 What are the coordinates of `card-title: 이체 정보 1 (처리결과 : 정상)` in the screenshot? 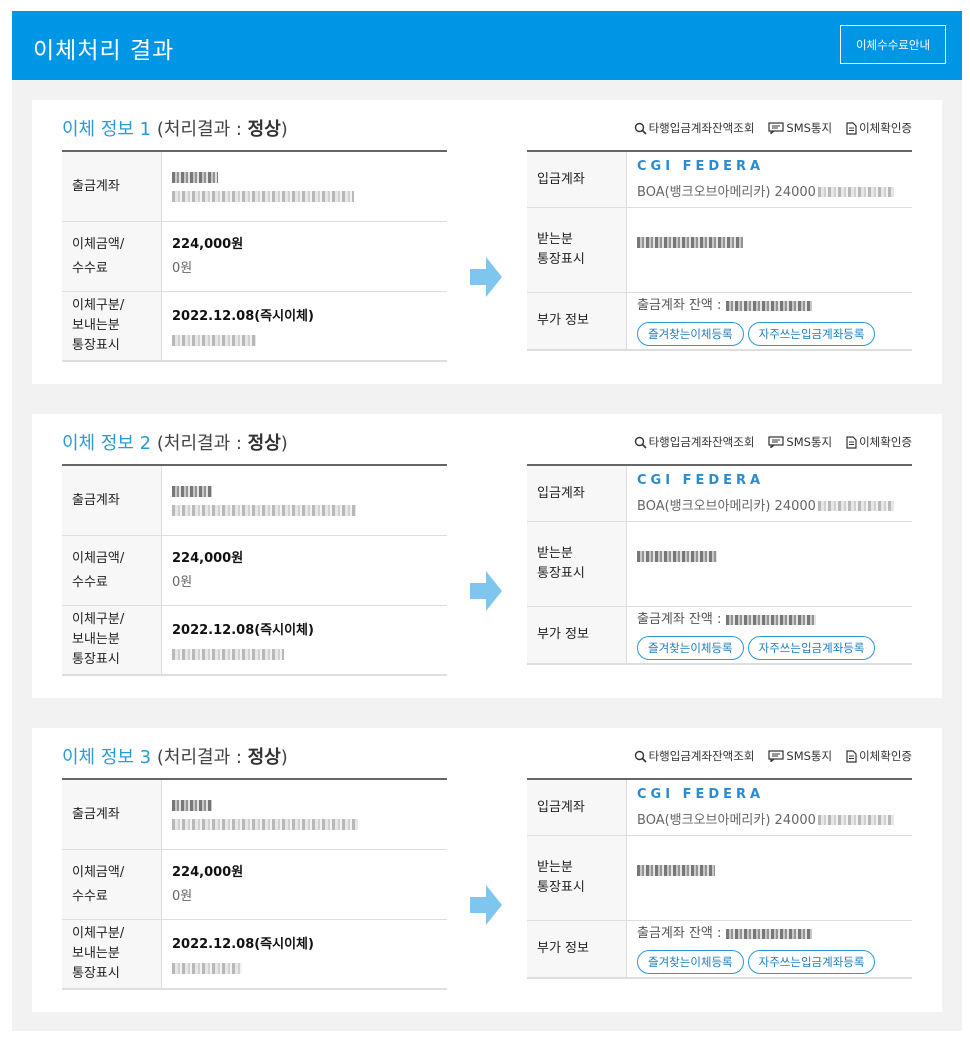 It's located at (175, 129).